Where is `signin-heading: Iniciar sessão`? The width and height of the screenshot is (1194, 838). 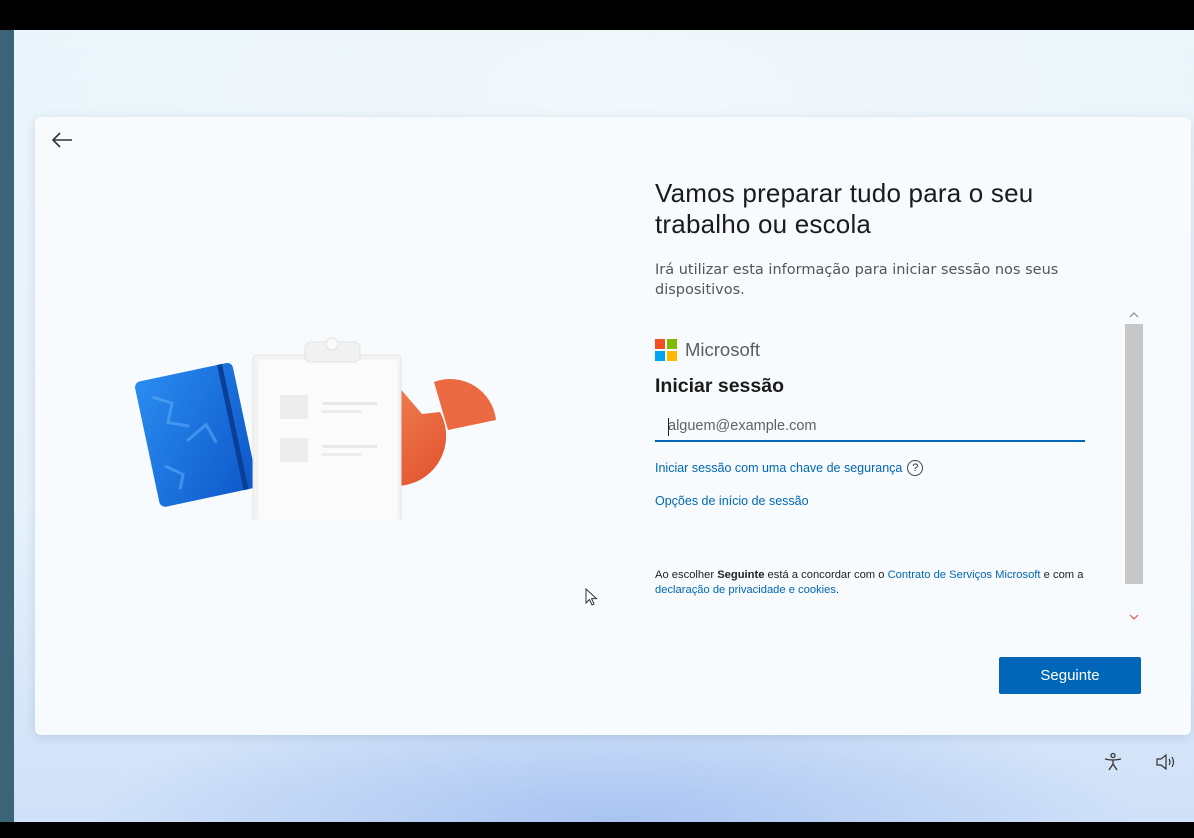 signin-heading: Iniciar sessão is located at coordinates (719, 386).